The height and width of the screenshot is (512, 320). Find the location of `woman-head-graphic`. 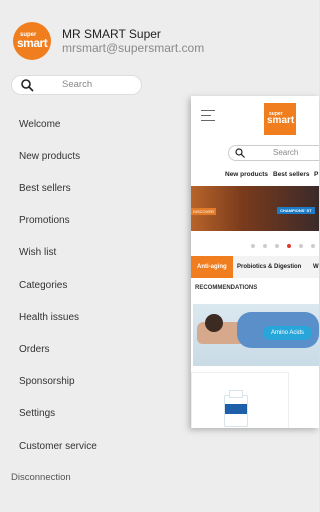

woman-head-graphic is located at coordinates (214, 323).